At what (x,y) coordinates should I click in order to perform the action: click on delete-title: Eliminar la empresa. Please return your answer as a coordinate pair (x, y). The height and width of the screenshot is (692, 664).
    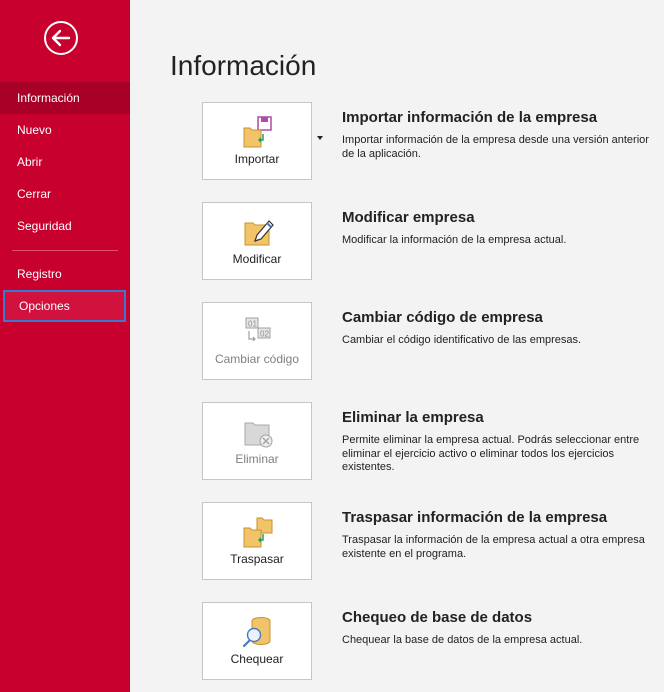
    Looking at the image, I should click on (413, 417).